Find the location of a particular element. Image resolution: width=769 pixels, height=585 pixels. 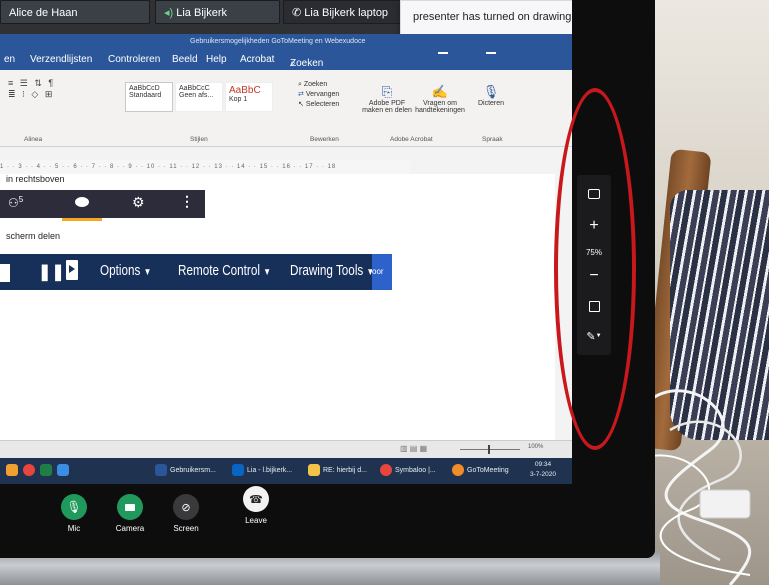

screen-share-off-icon: ⊘ is located at coordinates (186, 507).